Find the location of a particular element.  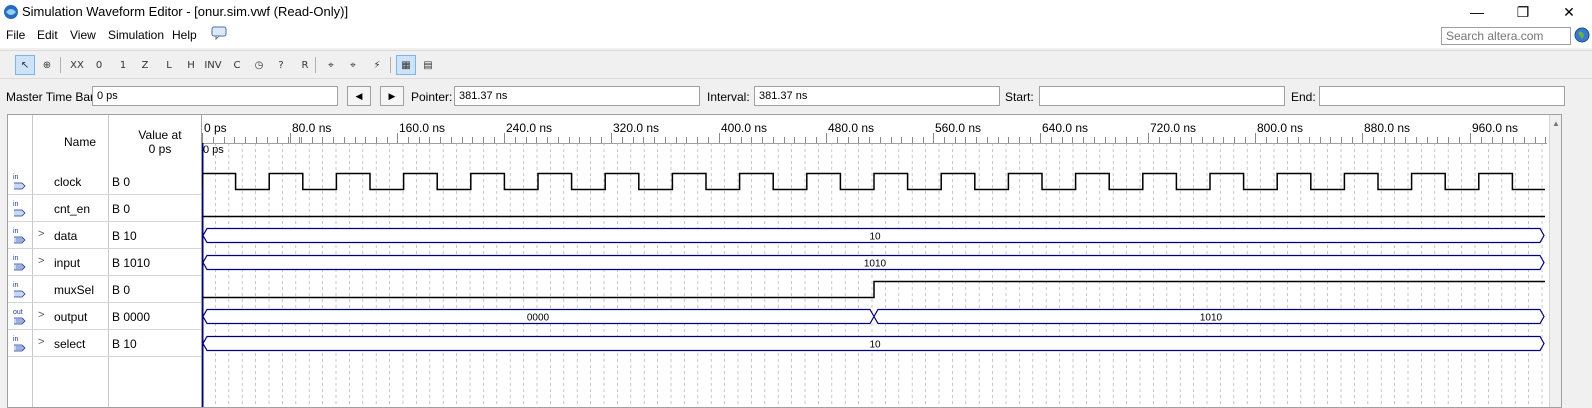

signal-name: cnt_en is located at coordinates (72, 209).